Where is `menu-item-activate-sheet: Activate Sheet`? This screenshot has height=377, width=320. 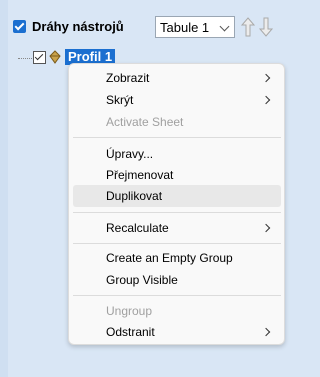
menu-item-activate-sheet: Activate Sheet is located at coordinates (177, 122).